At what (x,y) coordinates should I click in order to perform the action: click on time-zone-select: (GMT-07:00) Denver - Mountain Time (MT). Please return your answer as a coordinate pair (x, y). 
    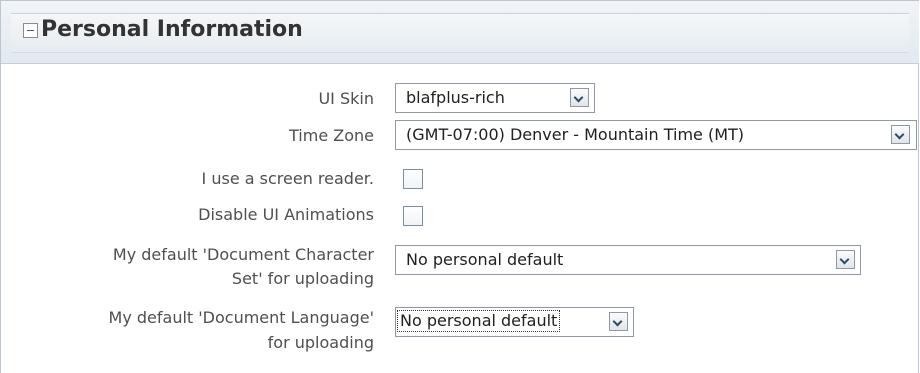
    Looking at the image, I should click on (656, 135).